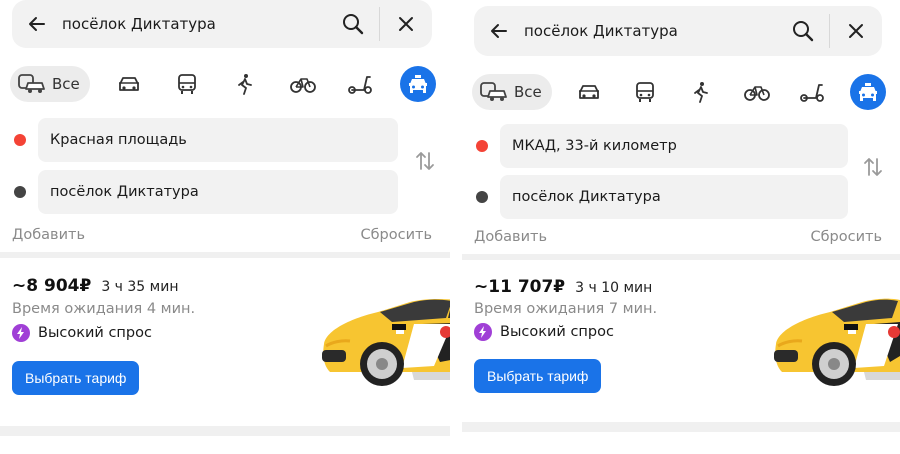 The image size is (900, 454). What do you see at coordinates (456, 227) in the screenshot?
I see `panel-gap` at bounding box center [456, 227].